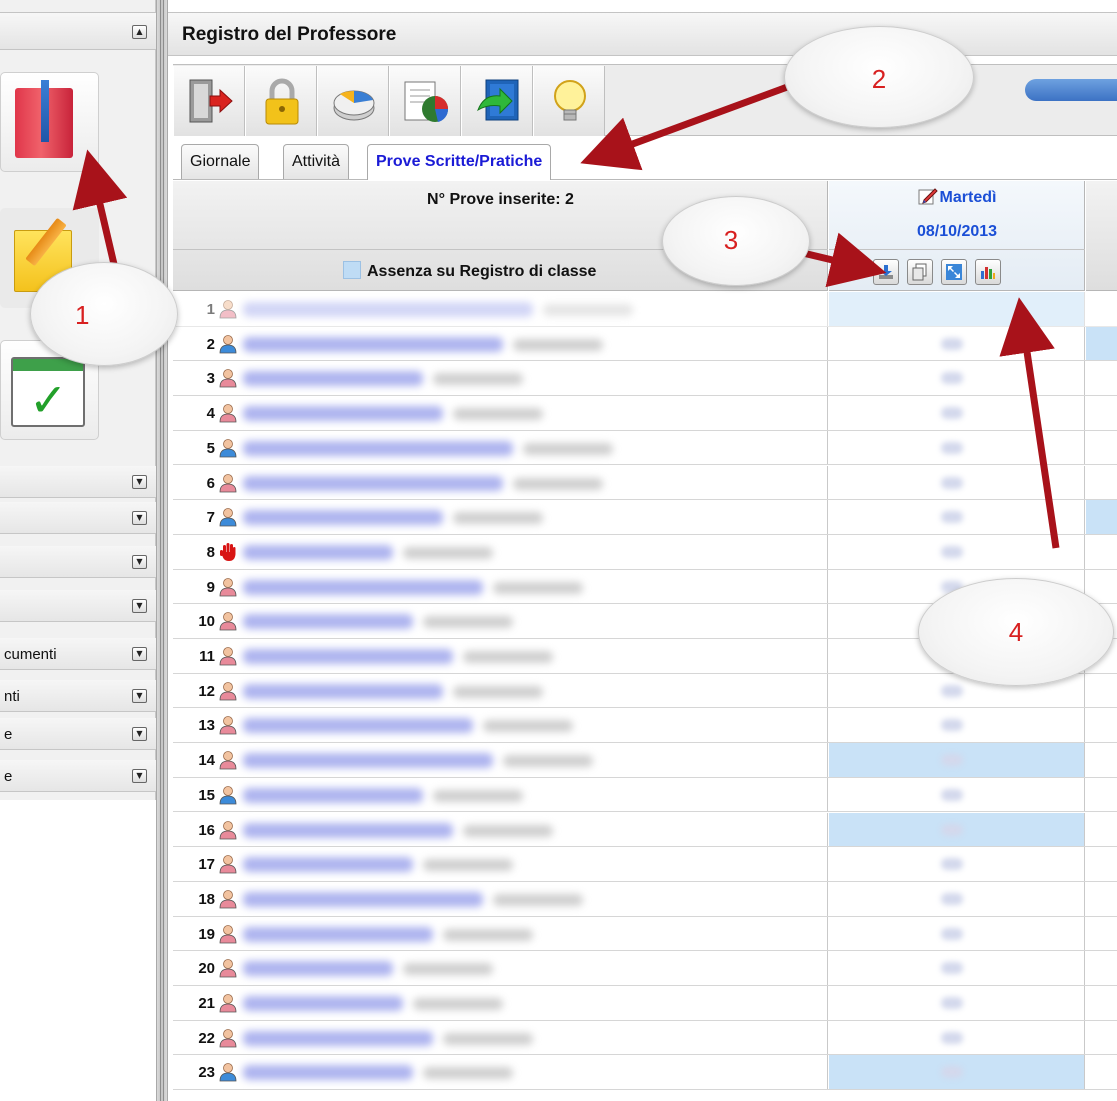  I want to click on sidebar-section-6: nti ▼, so click(78, 696).